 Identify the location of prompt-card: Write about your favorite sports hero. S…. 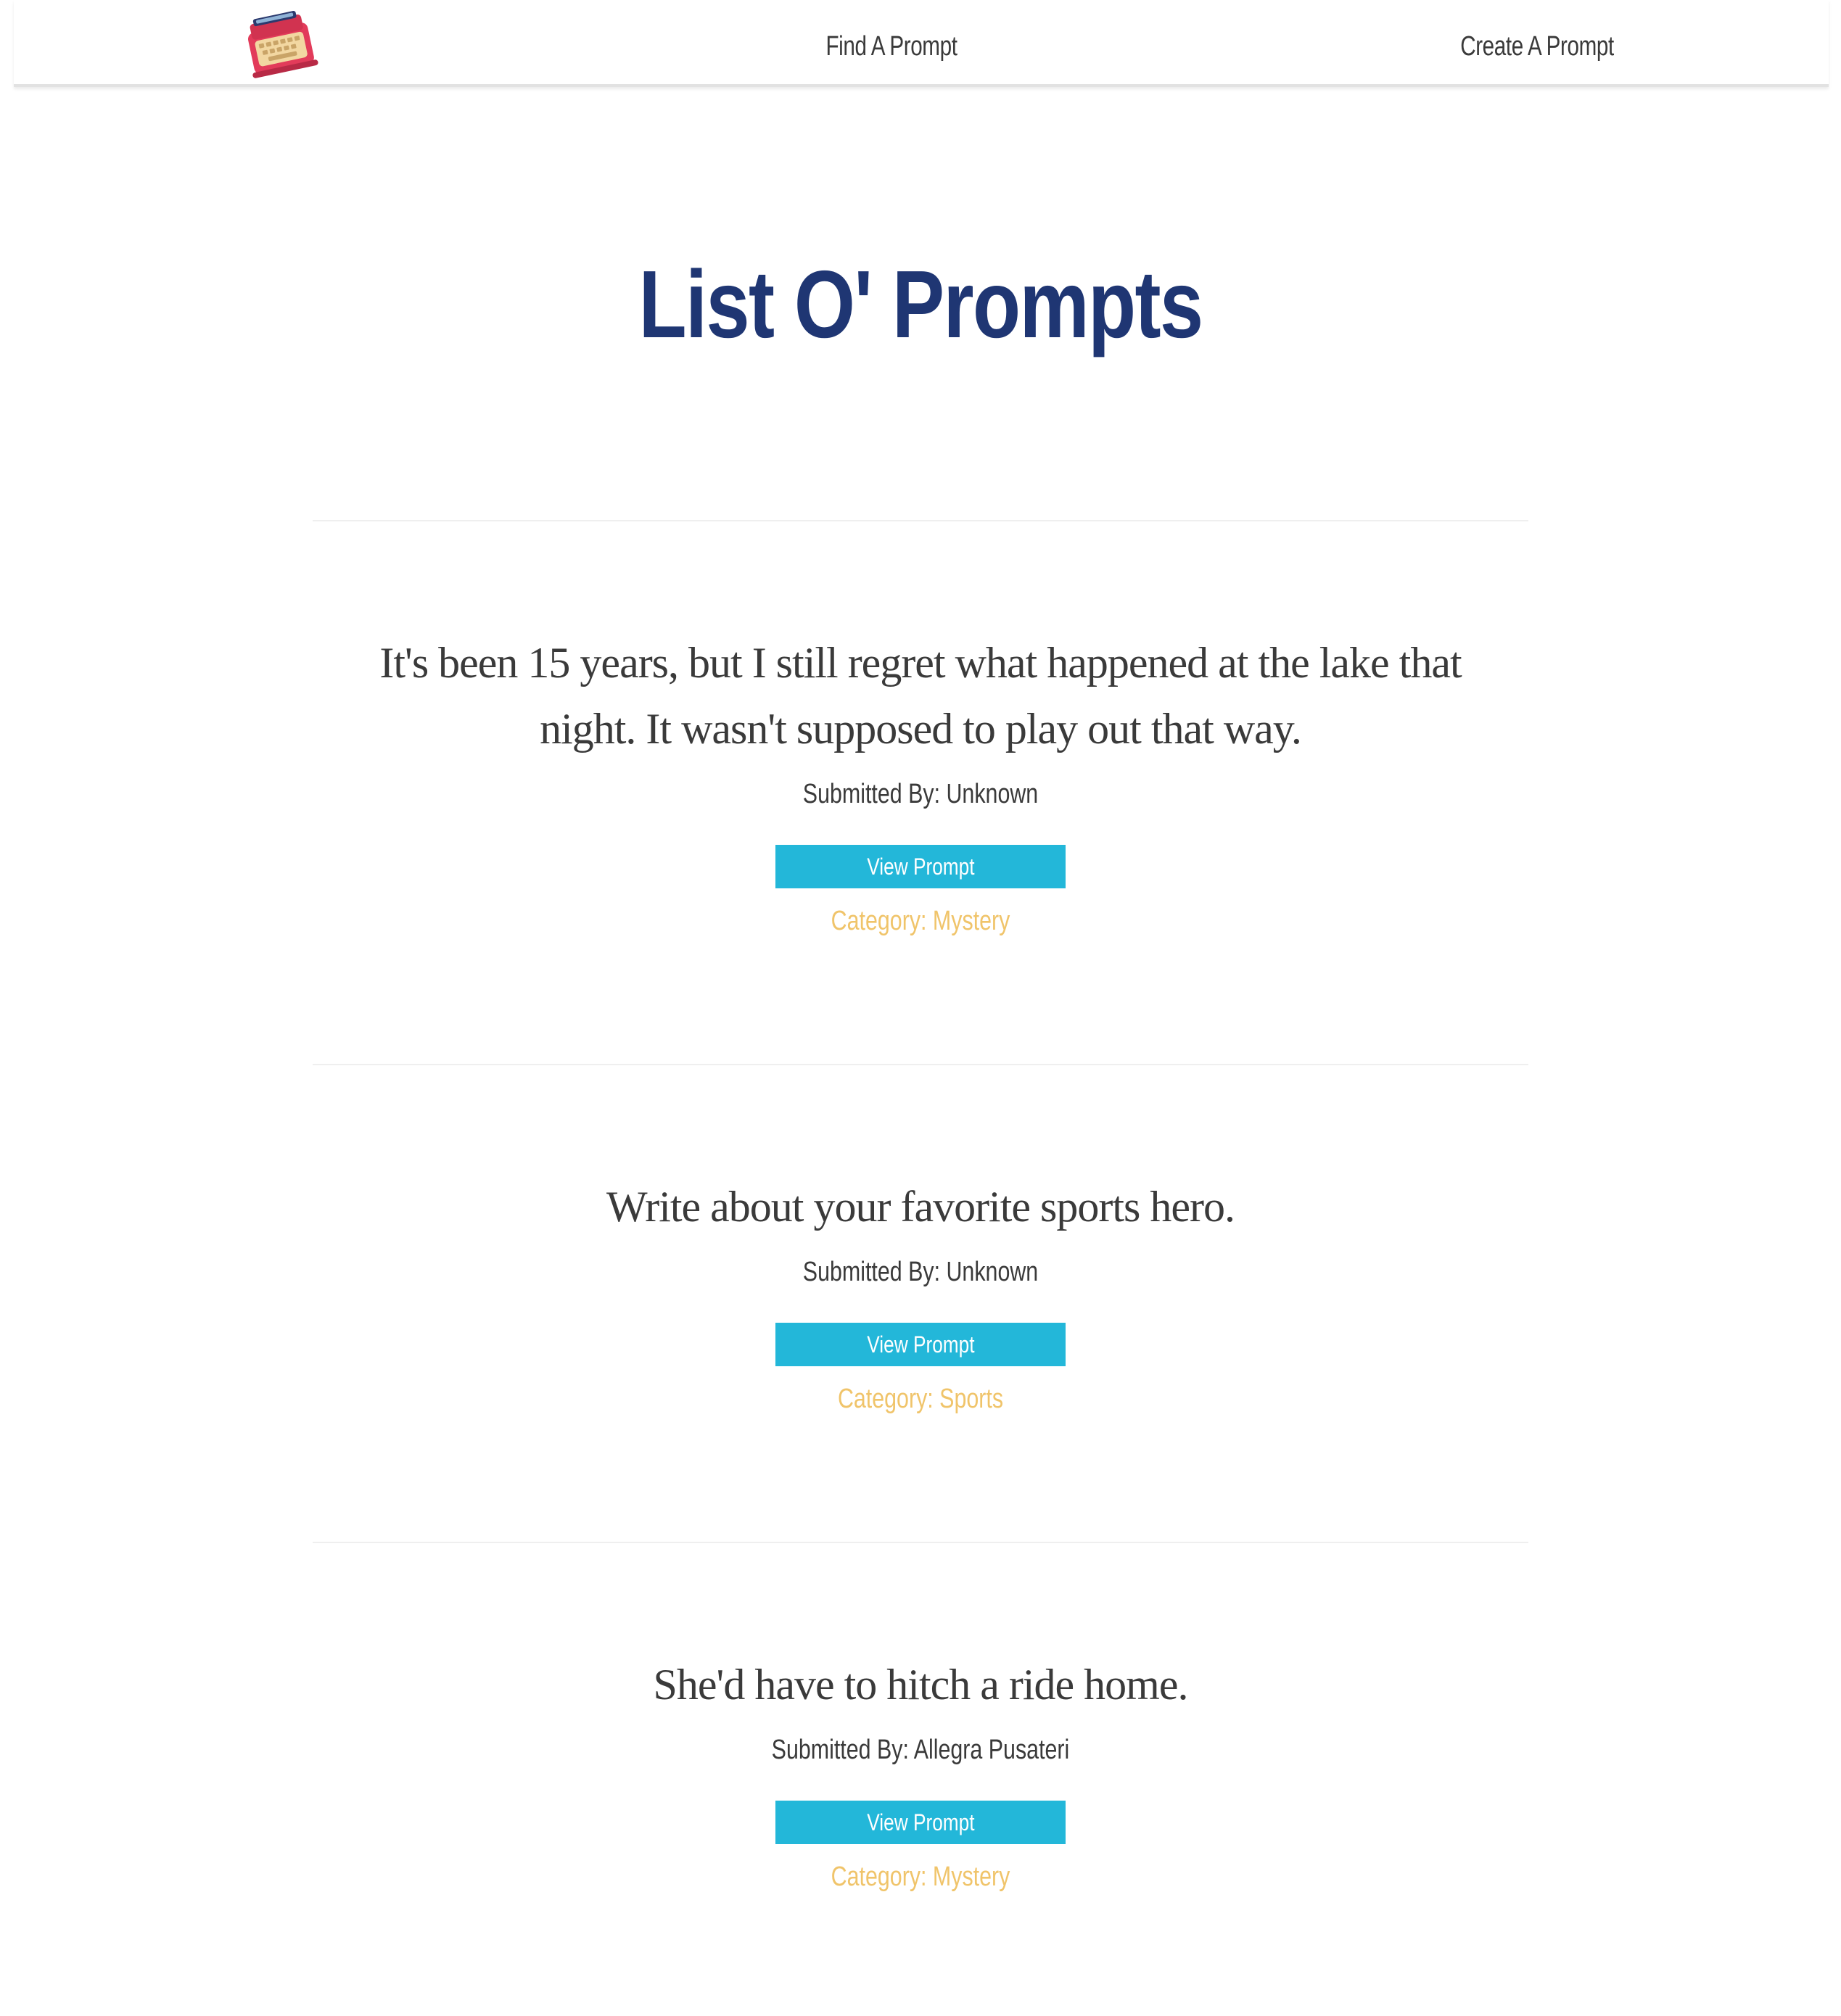
(920, 1296).